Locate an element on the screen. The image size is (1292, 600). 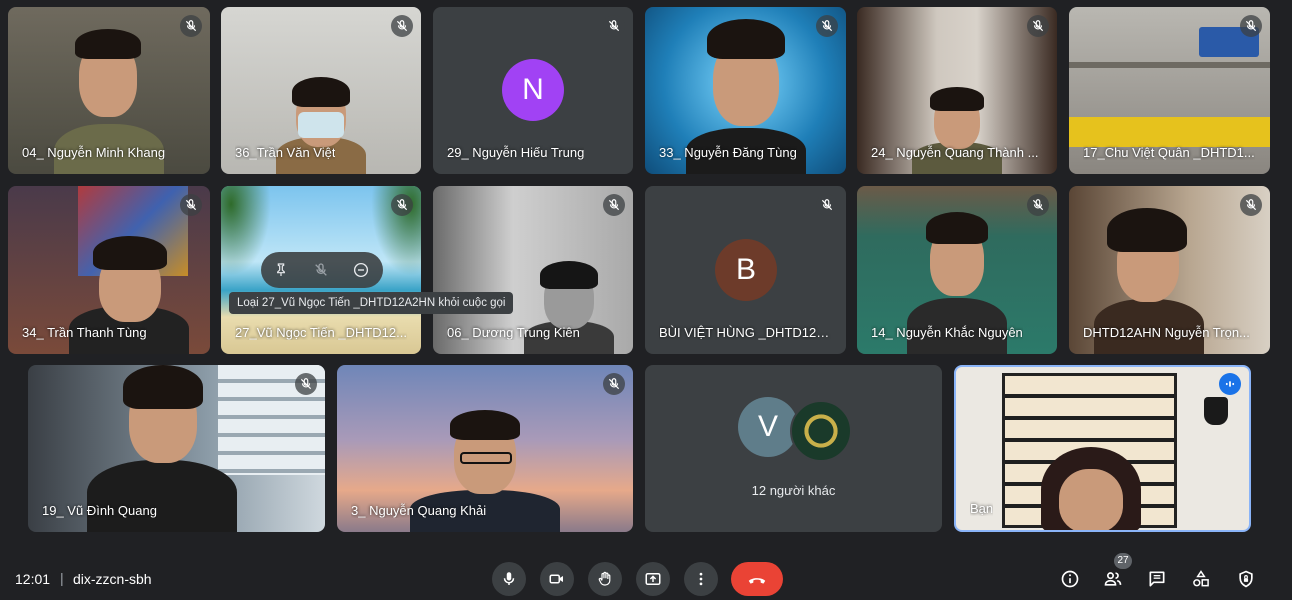
others-count: 12 người khác is located at coordinates (793, 490).